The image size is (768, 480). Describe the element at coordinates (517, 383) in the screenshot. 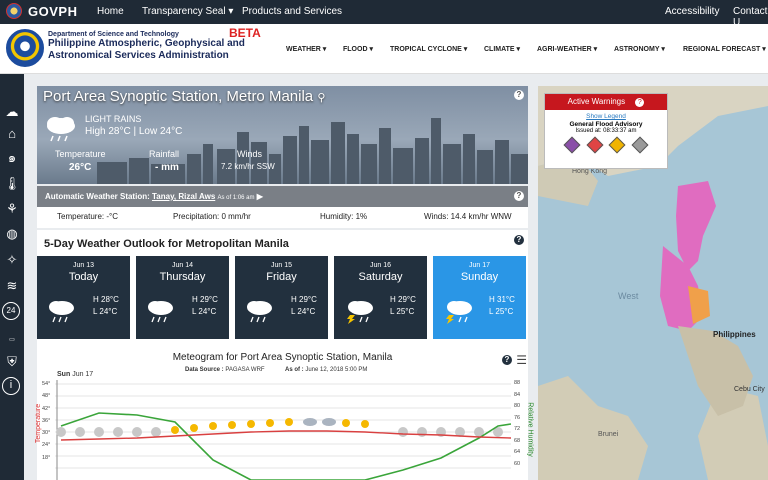

I see `tick: 88` at that location.